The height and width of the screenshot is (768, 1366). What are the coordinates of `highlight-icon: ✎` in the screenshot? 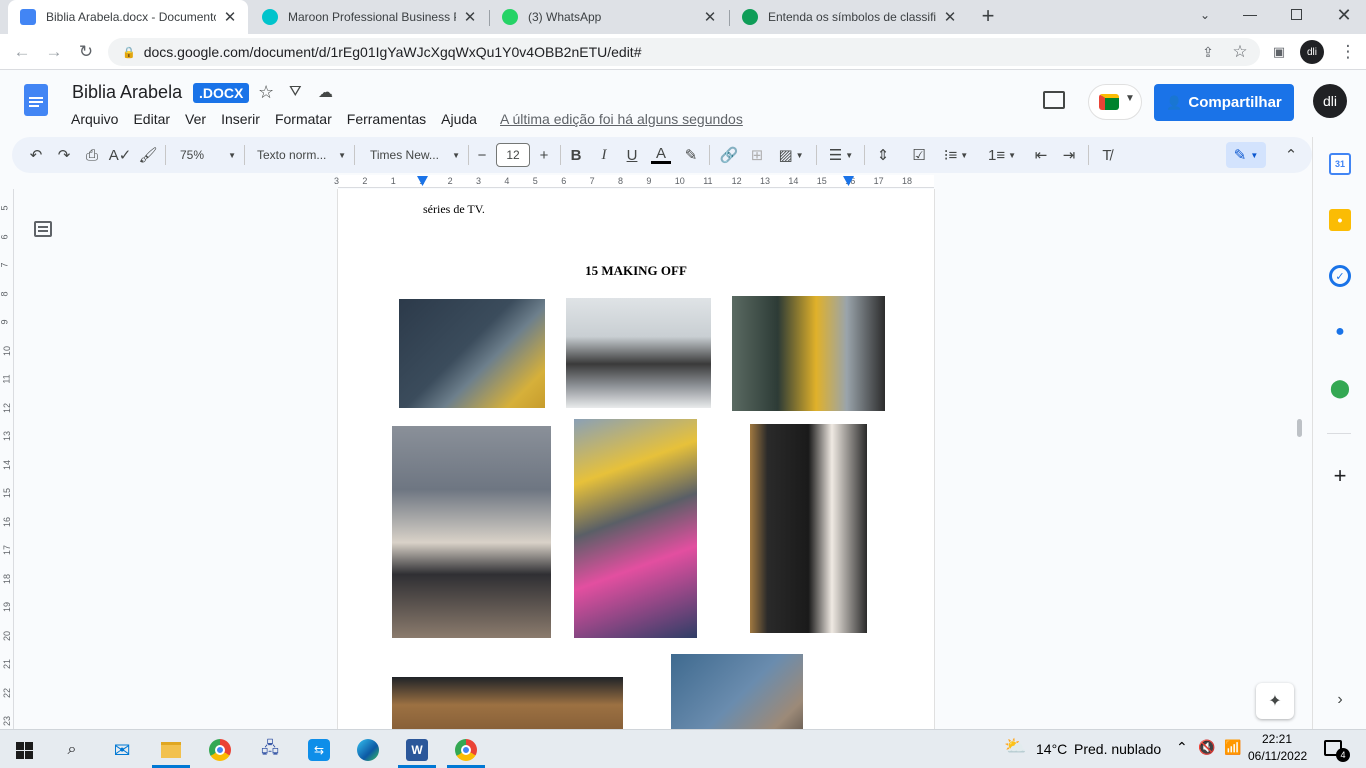 It's located at (691, 155).